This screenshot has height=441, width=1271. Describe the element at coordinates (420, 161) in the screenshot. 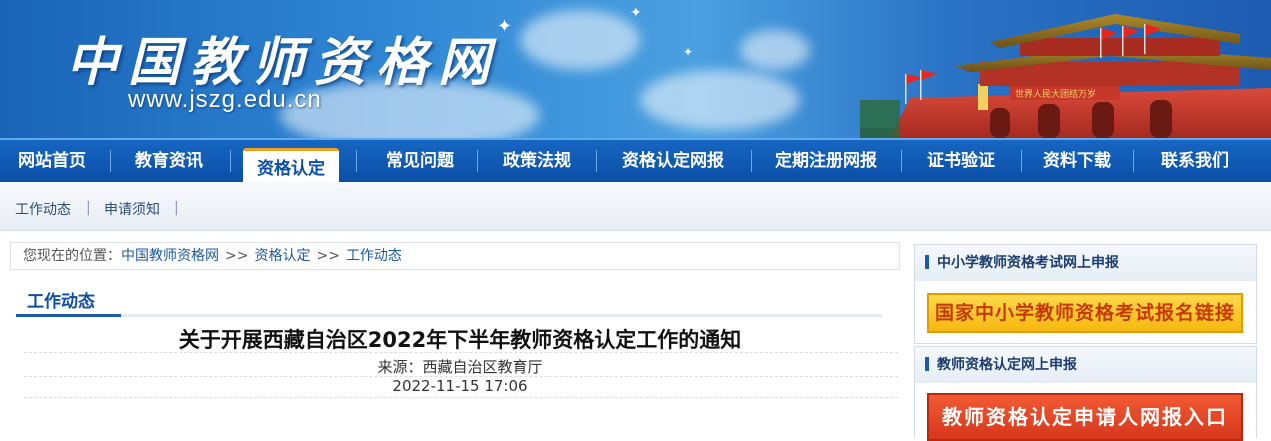

I see `nav-item-faq: 常见问题` at that location.